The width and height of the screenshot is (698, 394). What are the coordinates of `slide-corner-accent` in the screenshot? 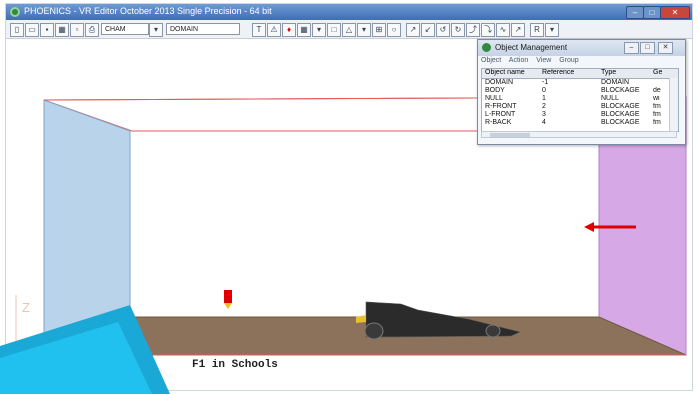 It's located at (85, 349).